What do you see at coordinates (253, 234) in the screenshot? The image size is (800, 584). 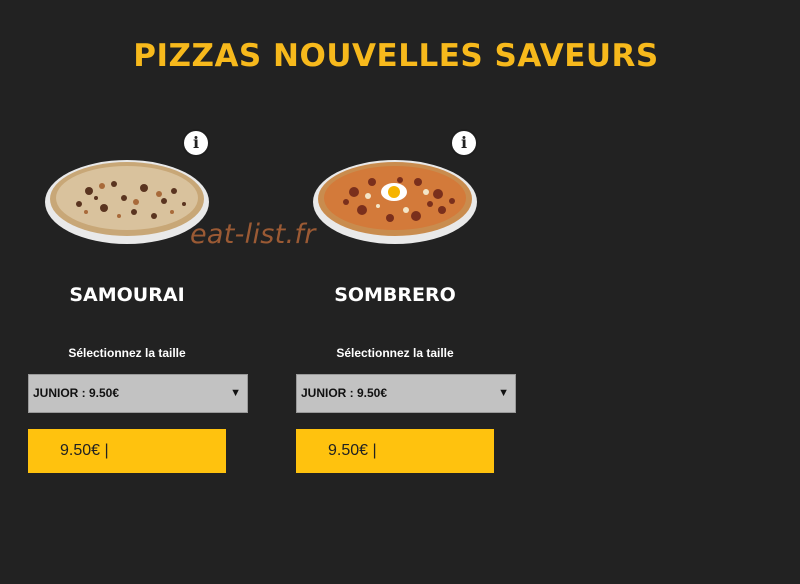 I see `watermark: eat-list.fr` at bounding box center [253, 234].